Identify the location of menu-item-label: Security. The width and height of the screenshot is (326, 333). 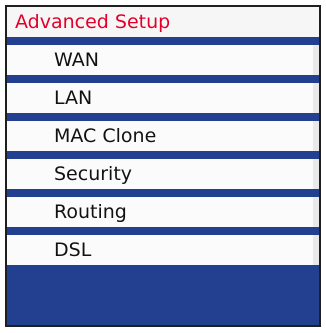
(93, 174).